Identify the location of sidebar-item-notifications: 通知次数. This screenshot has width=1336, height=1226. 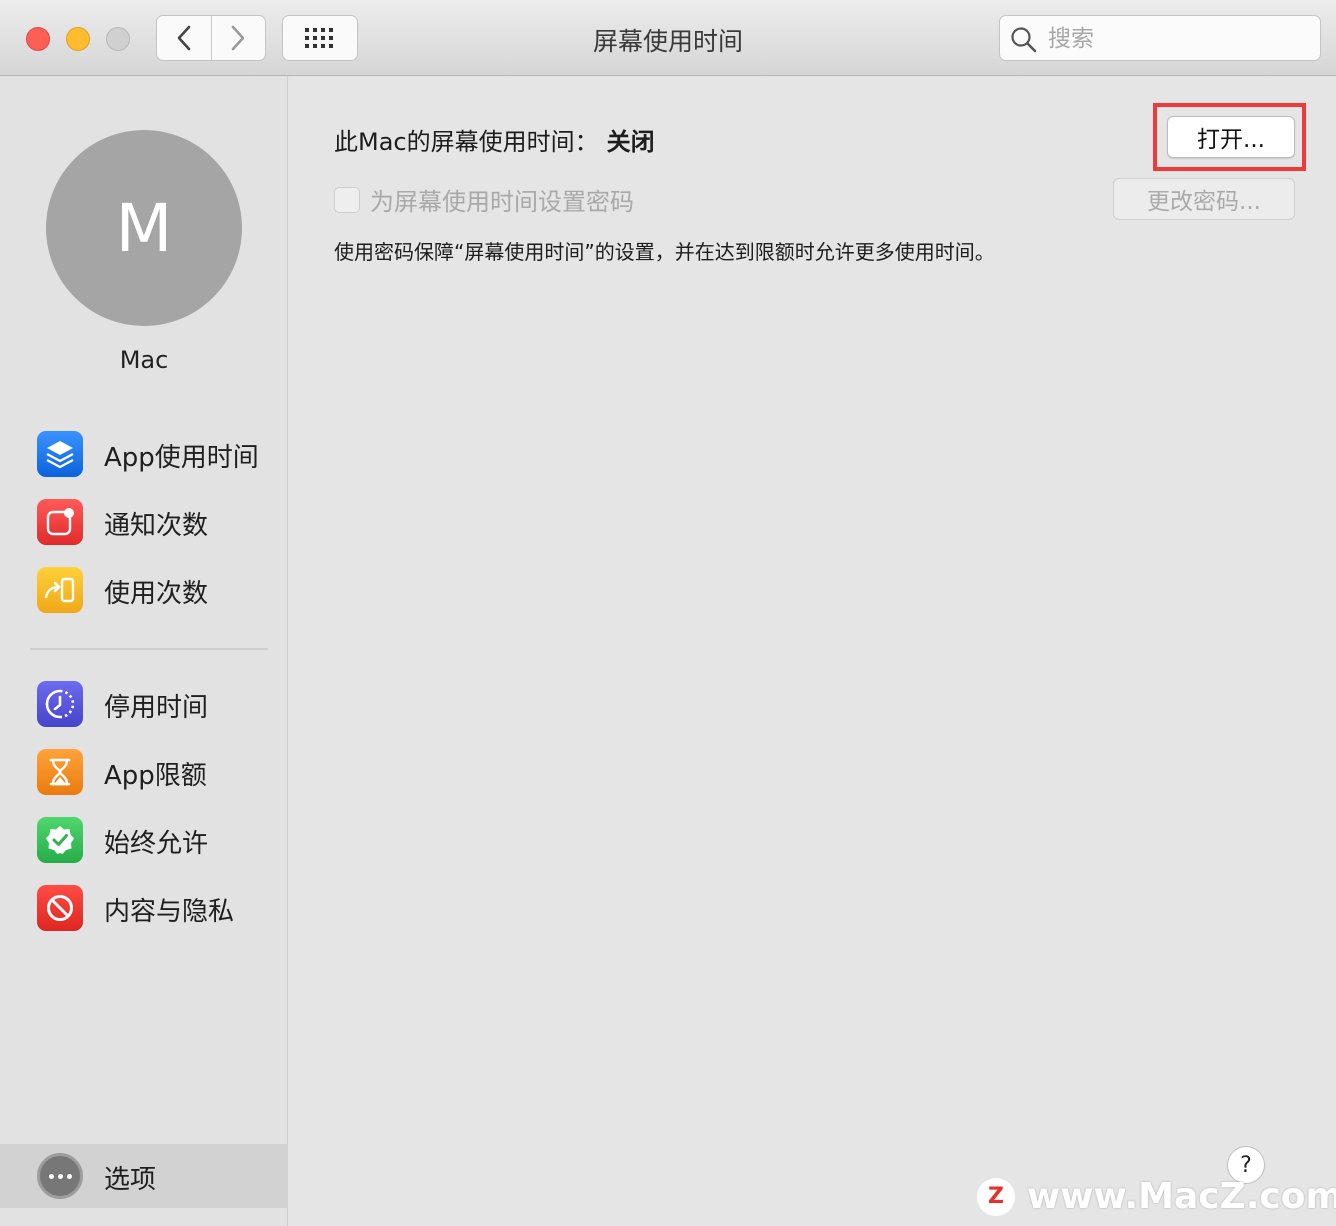
(144, 522).